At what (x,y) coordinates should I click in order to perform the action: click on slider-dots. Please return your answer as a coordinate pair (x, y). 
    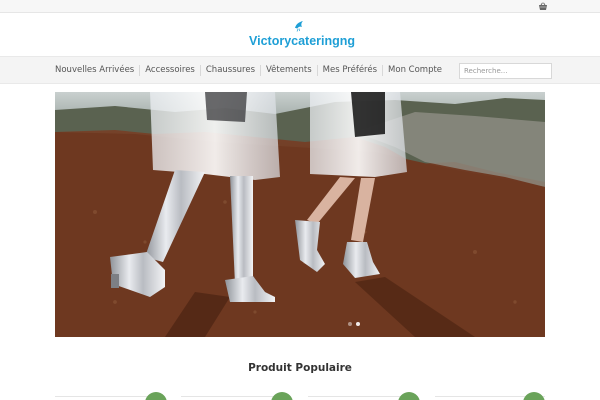
    Looking at the image, I should click on (354, 324).